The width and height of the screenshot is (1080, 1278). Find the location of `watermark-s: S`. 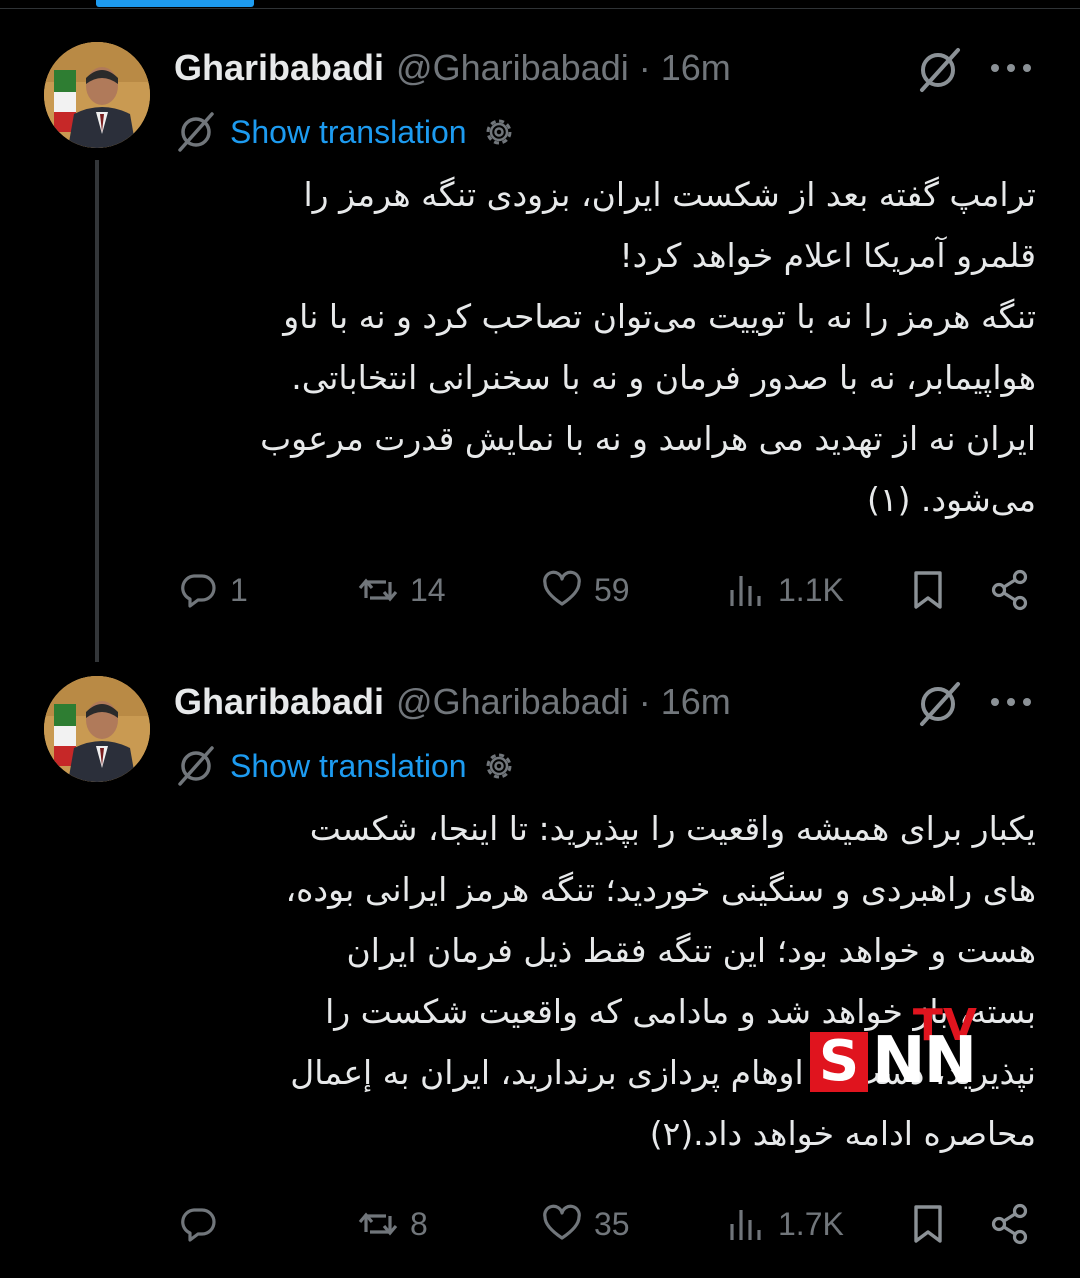

watermark-s: S is located at coordinates (839, 1062).